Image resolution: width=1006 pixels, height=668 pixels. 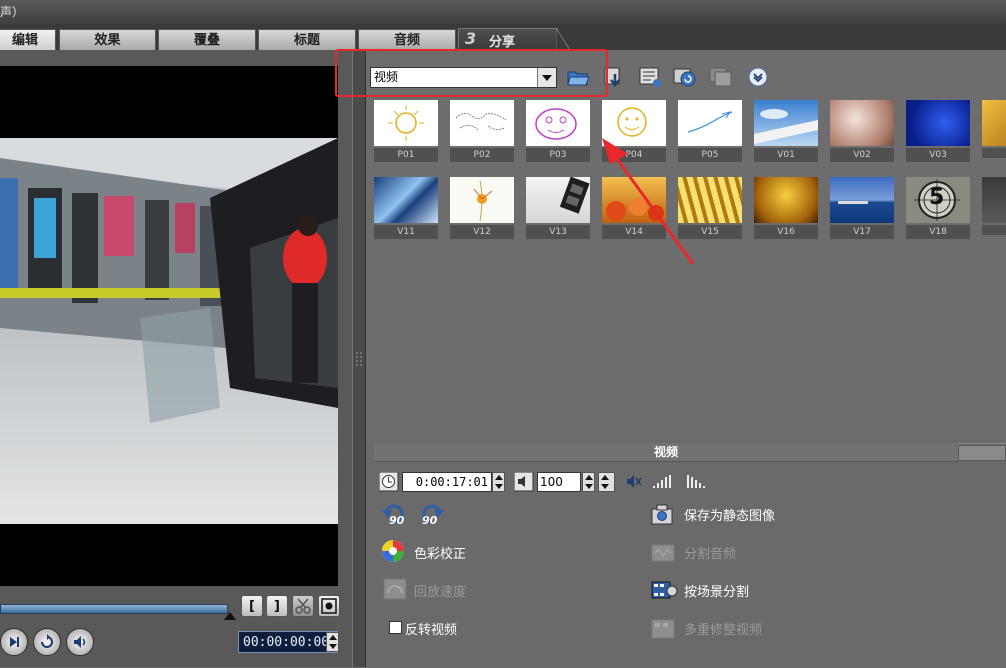 What do you see at coordinates (307, 39) in the screenshot?
I see `tab-title: 标题` at bounding box center [307, 39].